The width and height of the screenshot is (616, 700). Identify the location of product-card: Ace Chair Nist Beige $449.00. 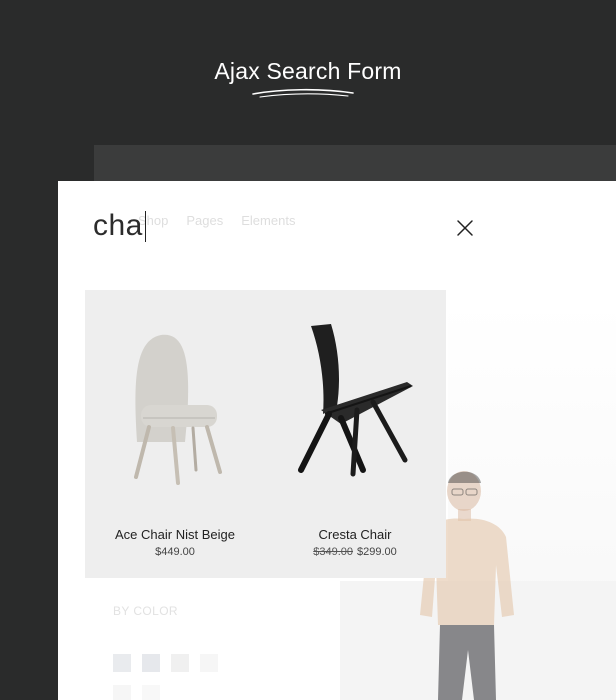
(175, 434).